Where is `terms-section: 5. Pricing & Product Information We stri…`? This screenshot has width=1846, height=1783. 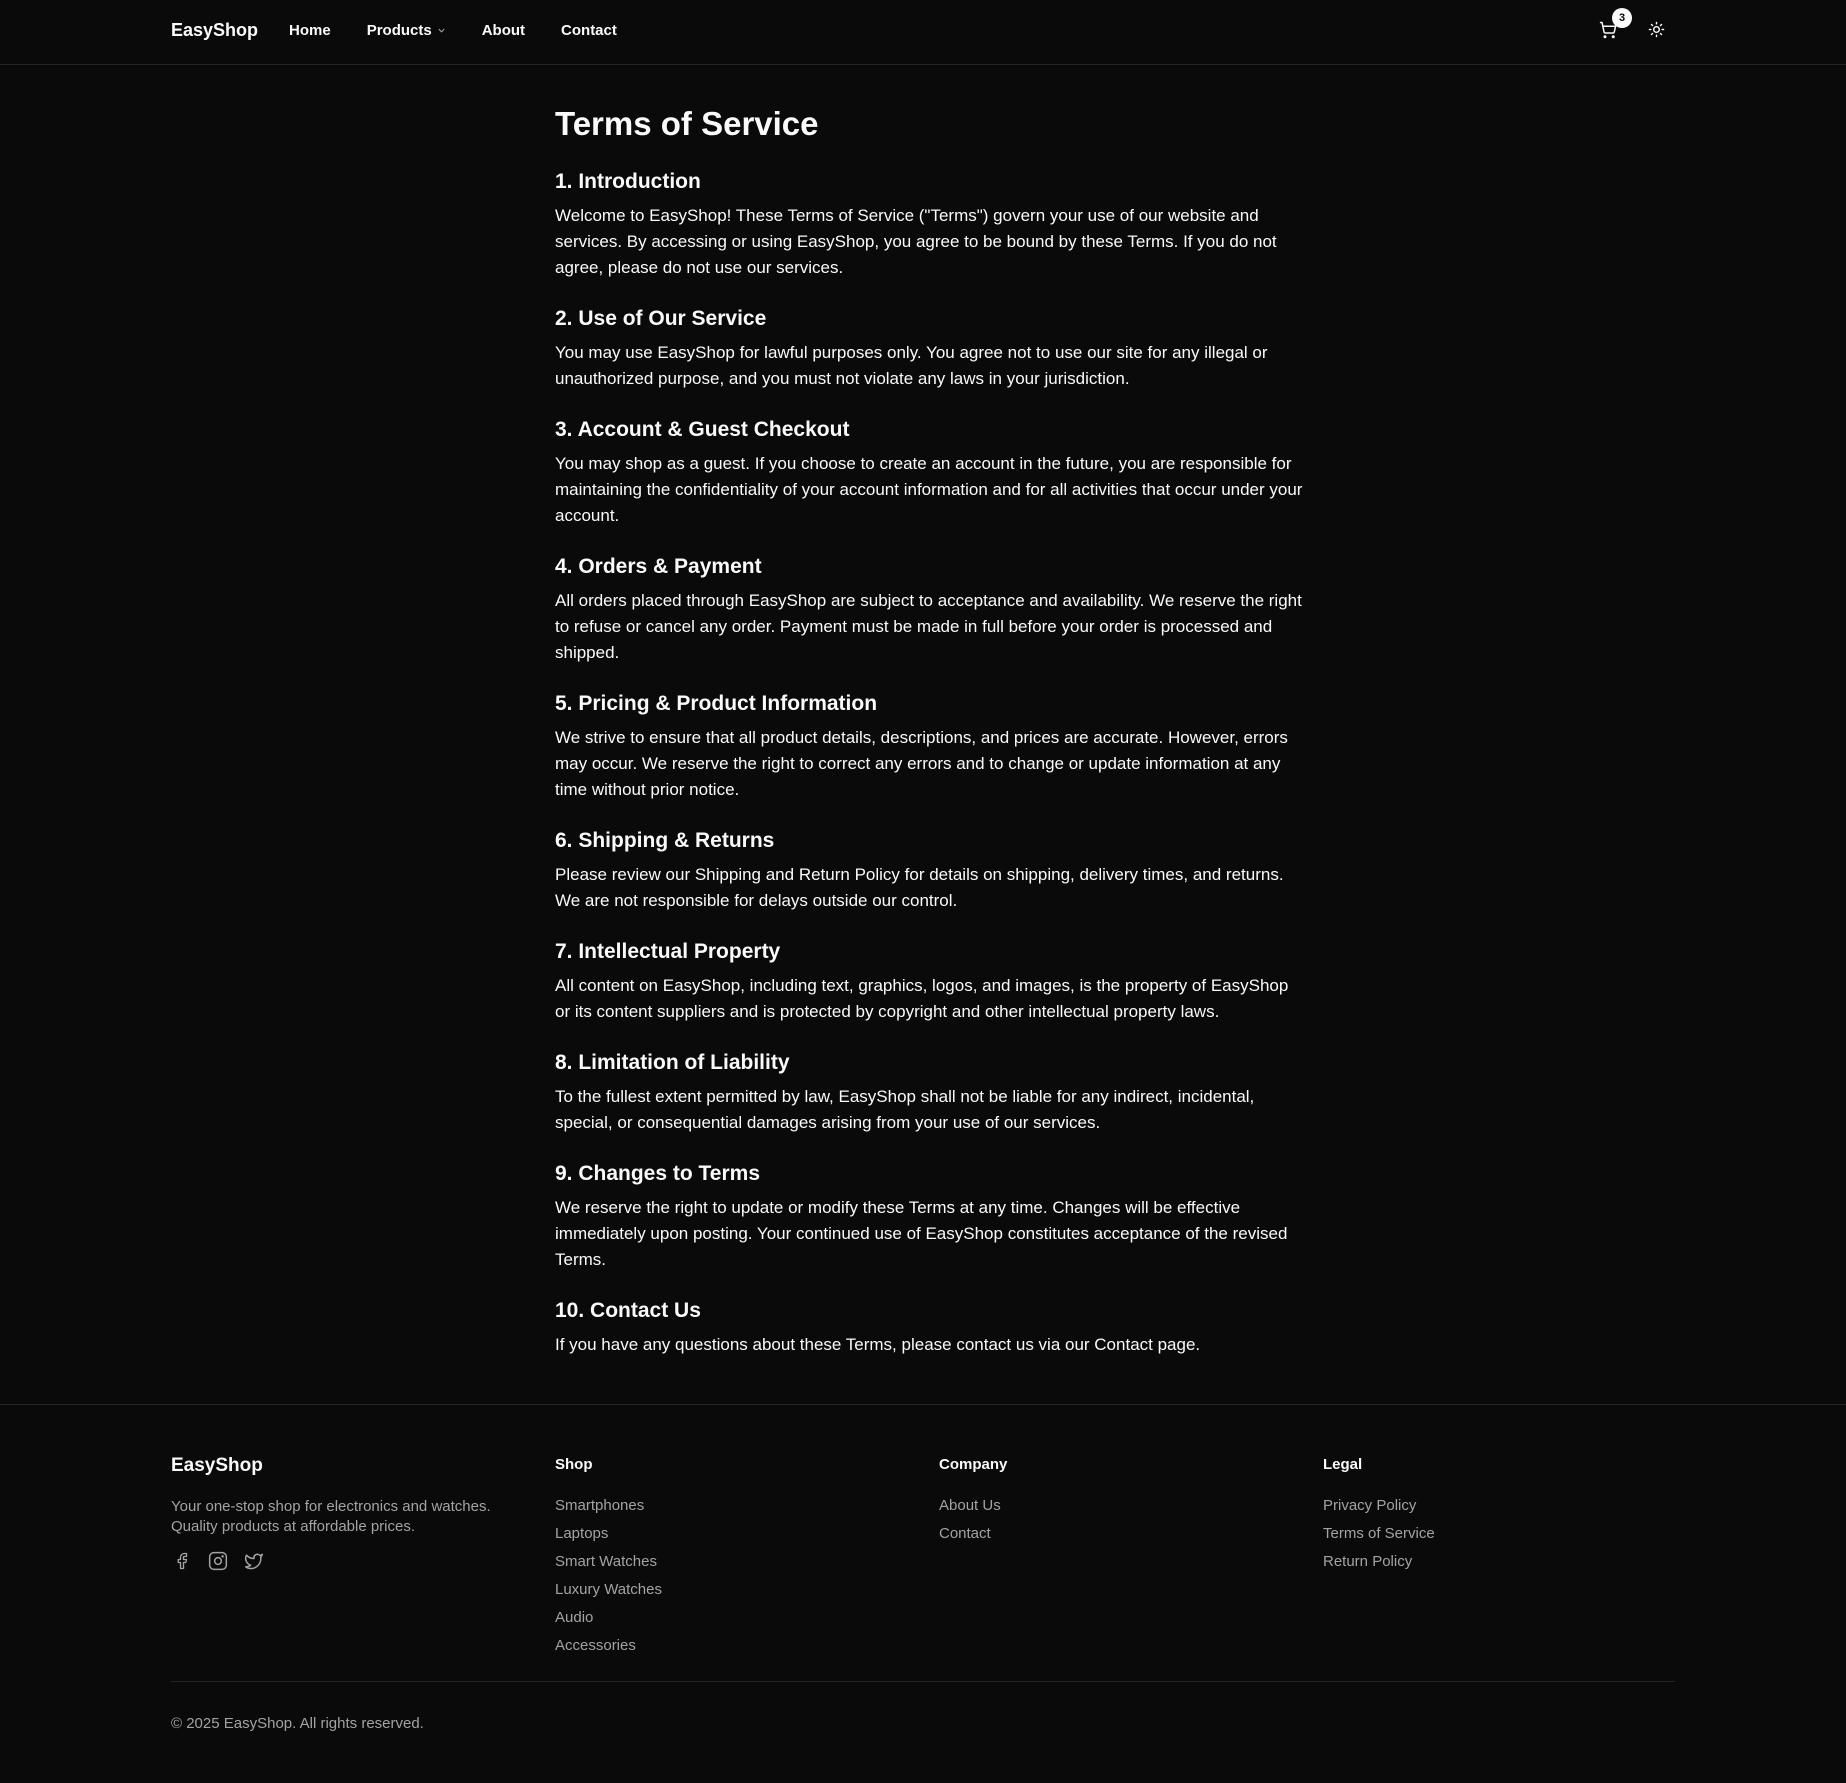
terms-section: 5. Pricing & Product Information We stri… is located at coordinates (930, 746).